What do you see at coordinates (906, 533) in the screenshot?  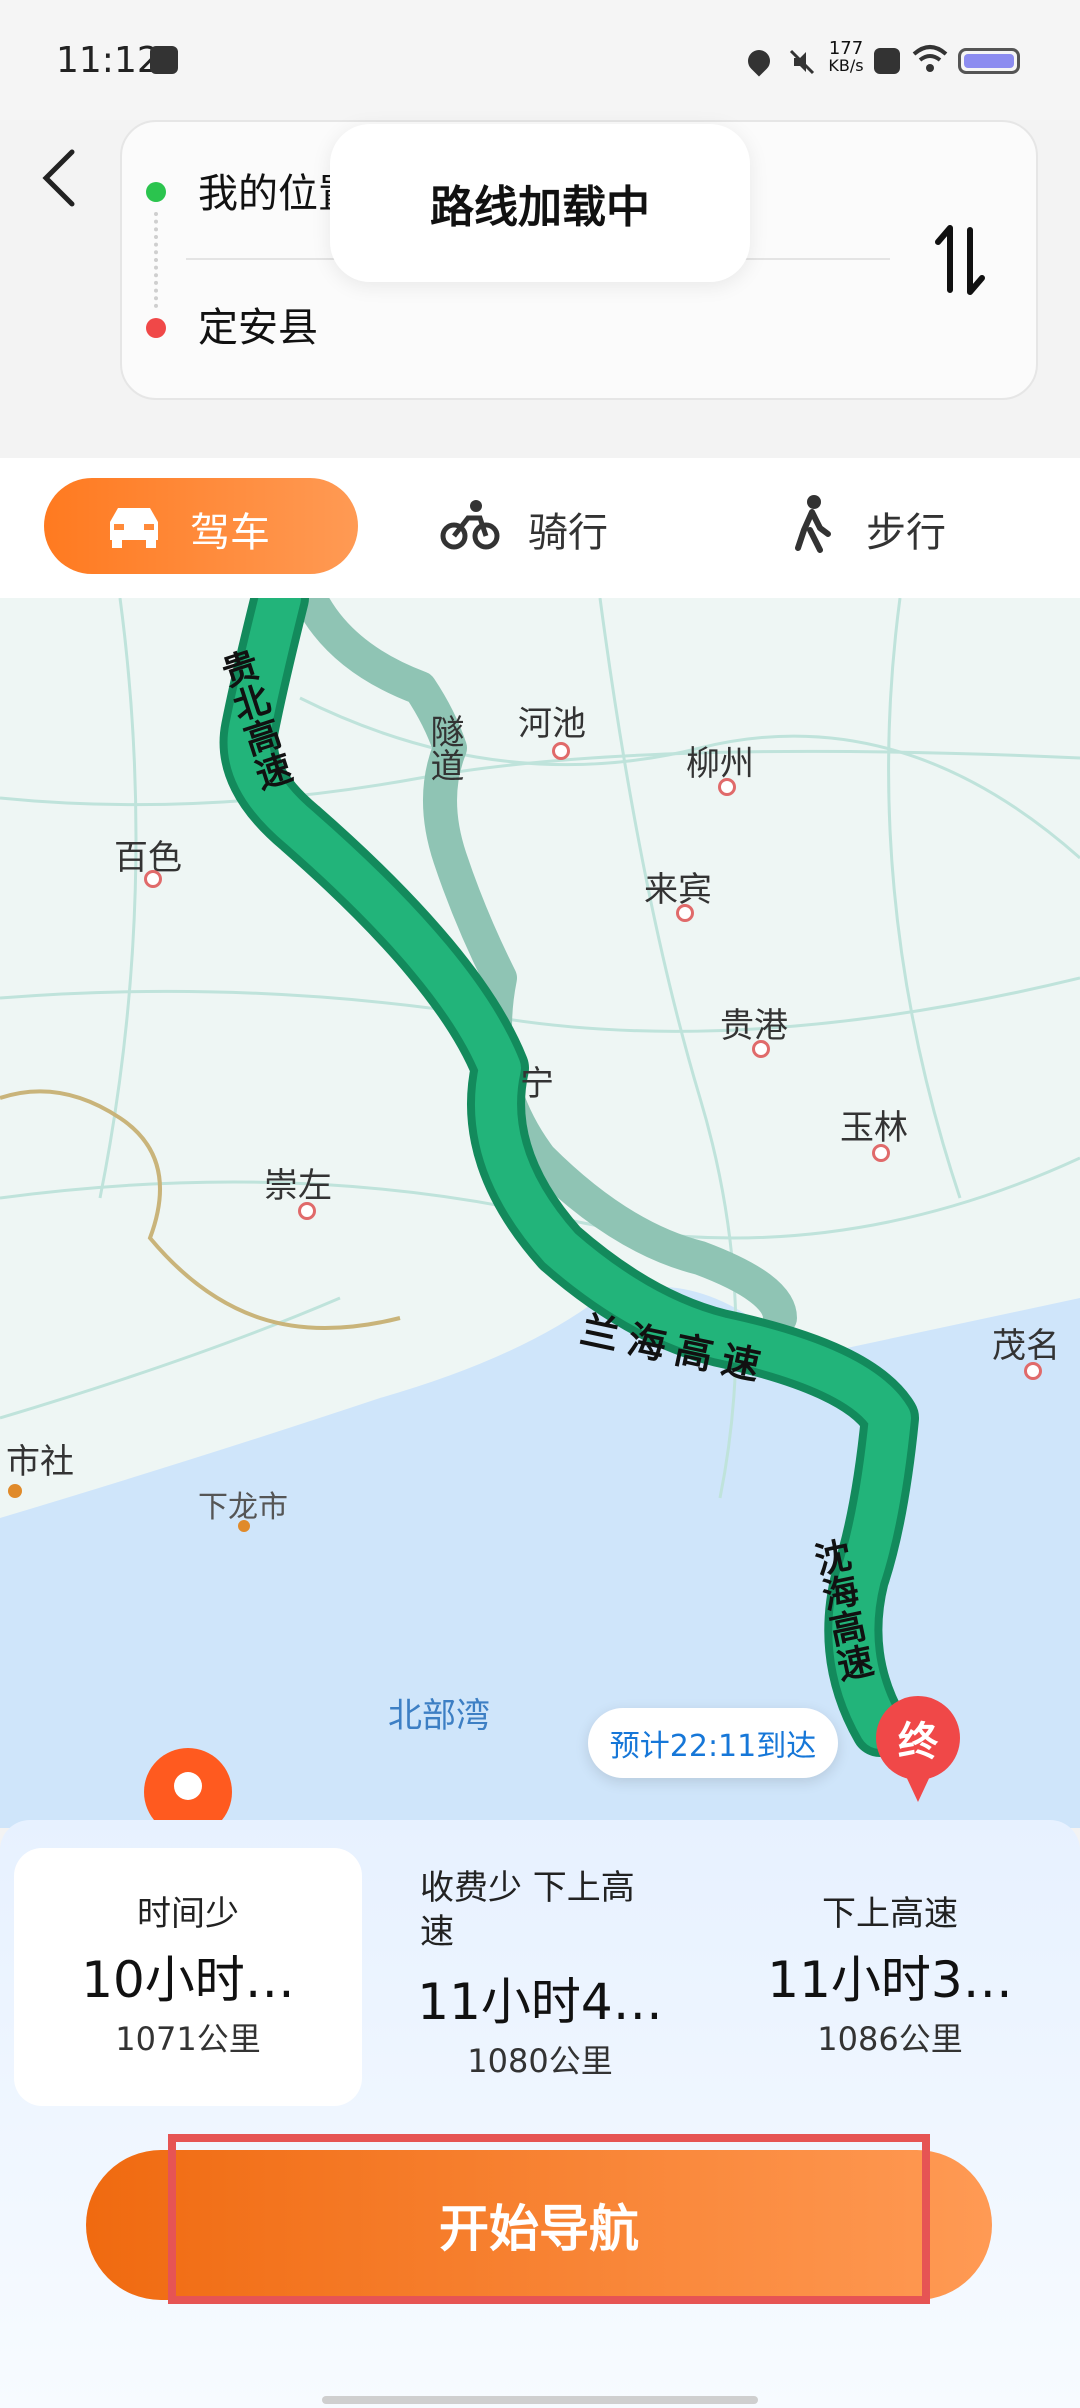 I see `tab-walk-label: 步行` at bounding box center [906, 533].